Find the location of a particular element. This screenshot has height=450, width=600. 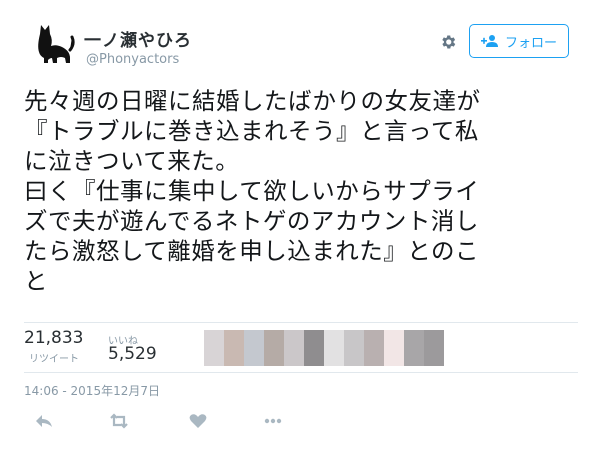

screen-name: @Phonyactors is located at coordinates (132, 59).